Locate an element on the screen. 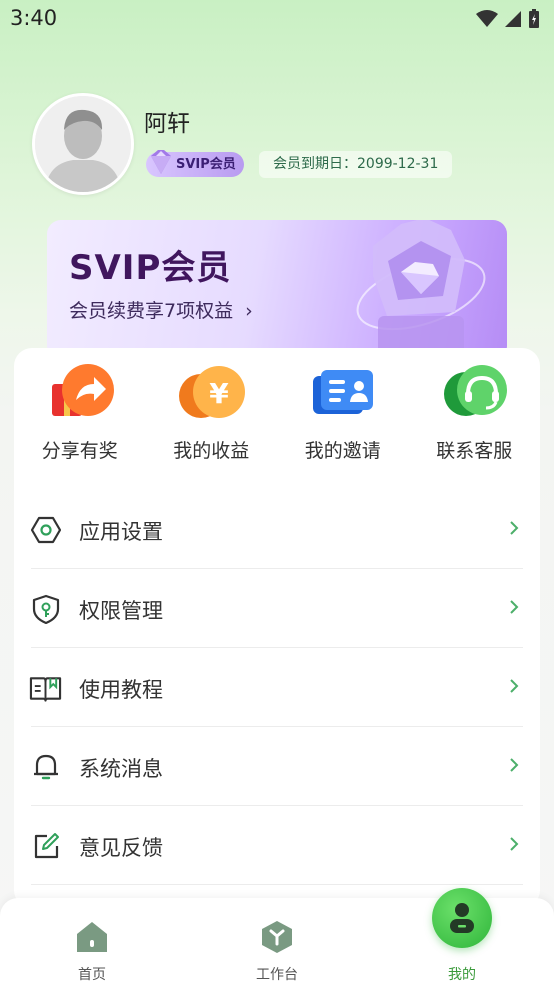  menu-item-label: 使用教程 is located at coordinates (121, 690).